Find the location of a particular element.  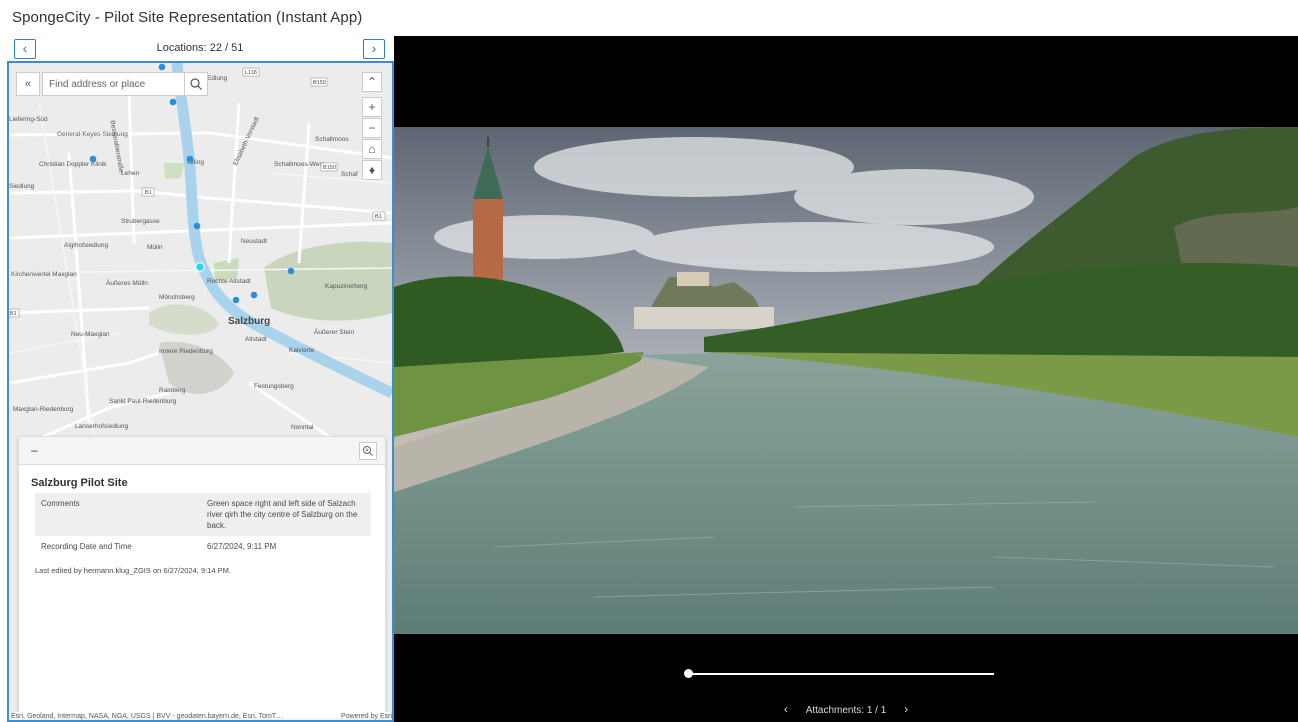

compass-button: ♦ is located at coordinates (372, 170).